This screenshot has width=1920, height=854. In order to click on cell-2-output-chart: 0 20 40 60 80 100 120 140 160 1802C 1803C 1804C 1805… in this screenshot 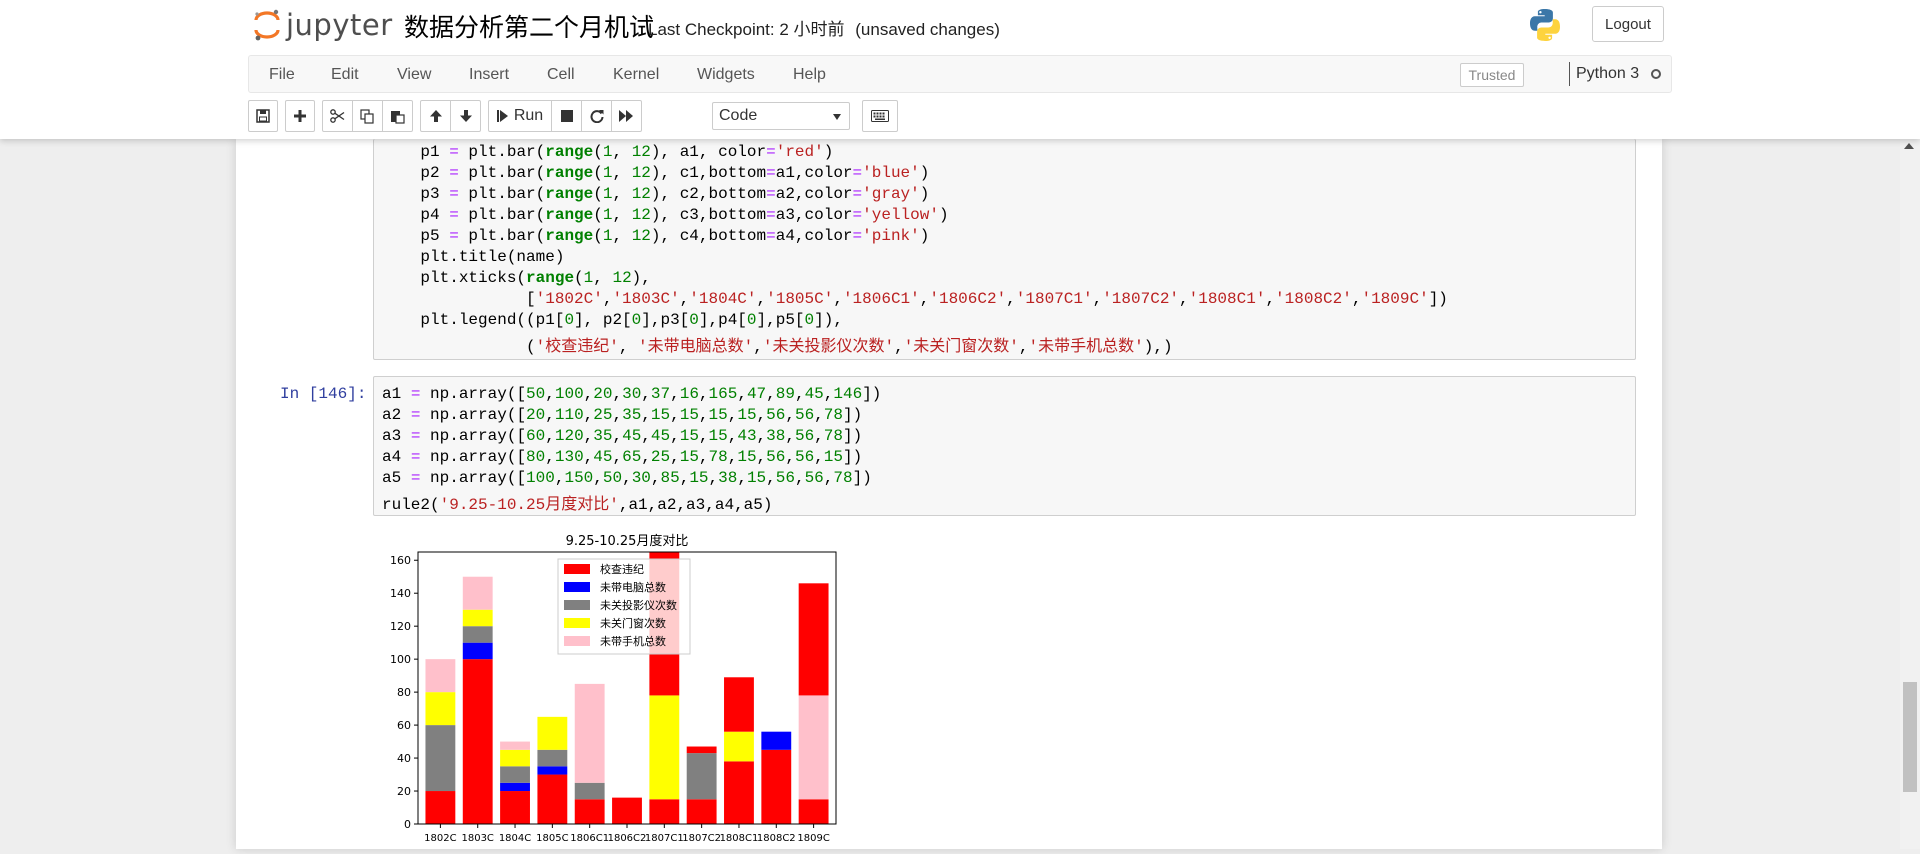, I will do `click(615, 689)`.